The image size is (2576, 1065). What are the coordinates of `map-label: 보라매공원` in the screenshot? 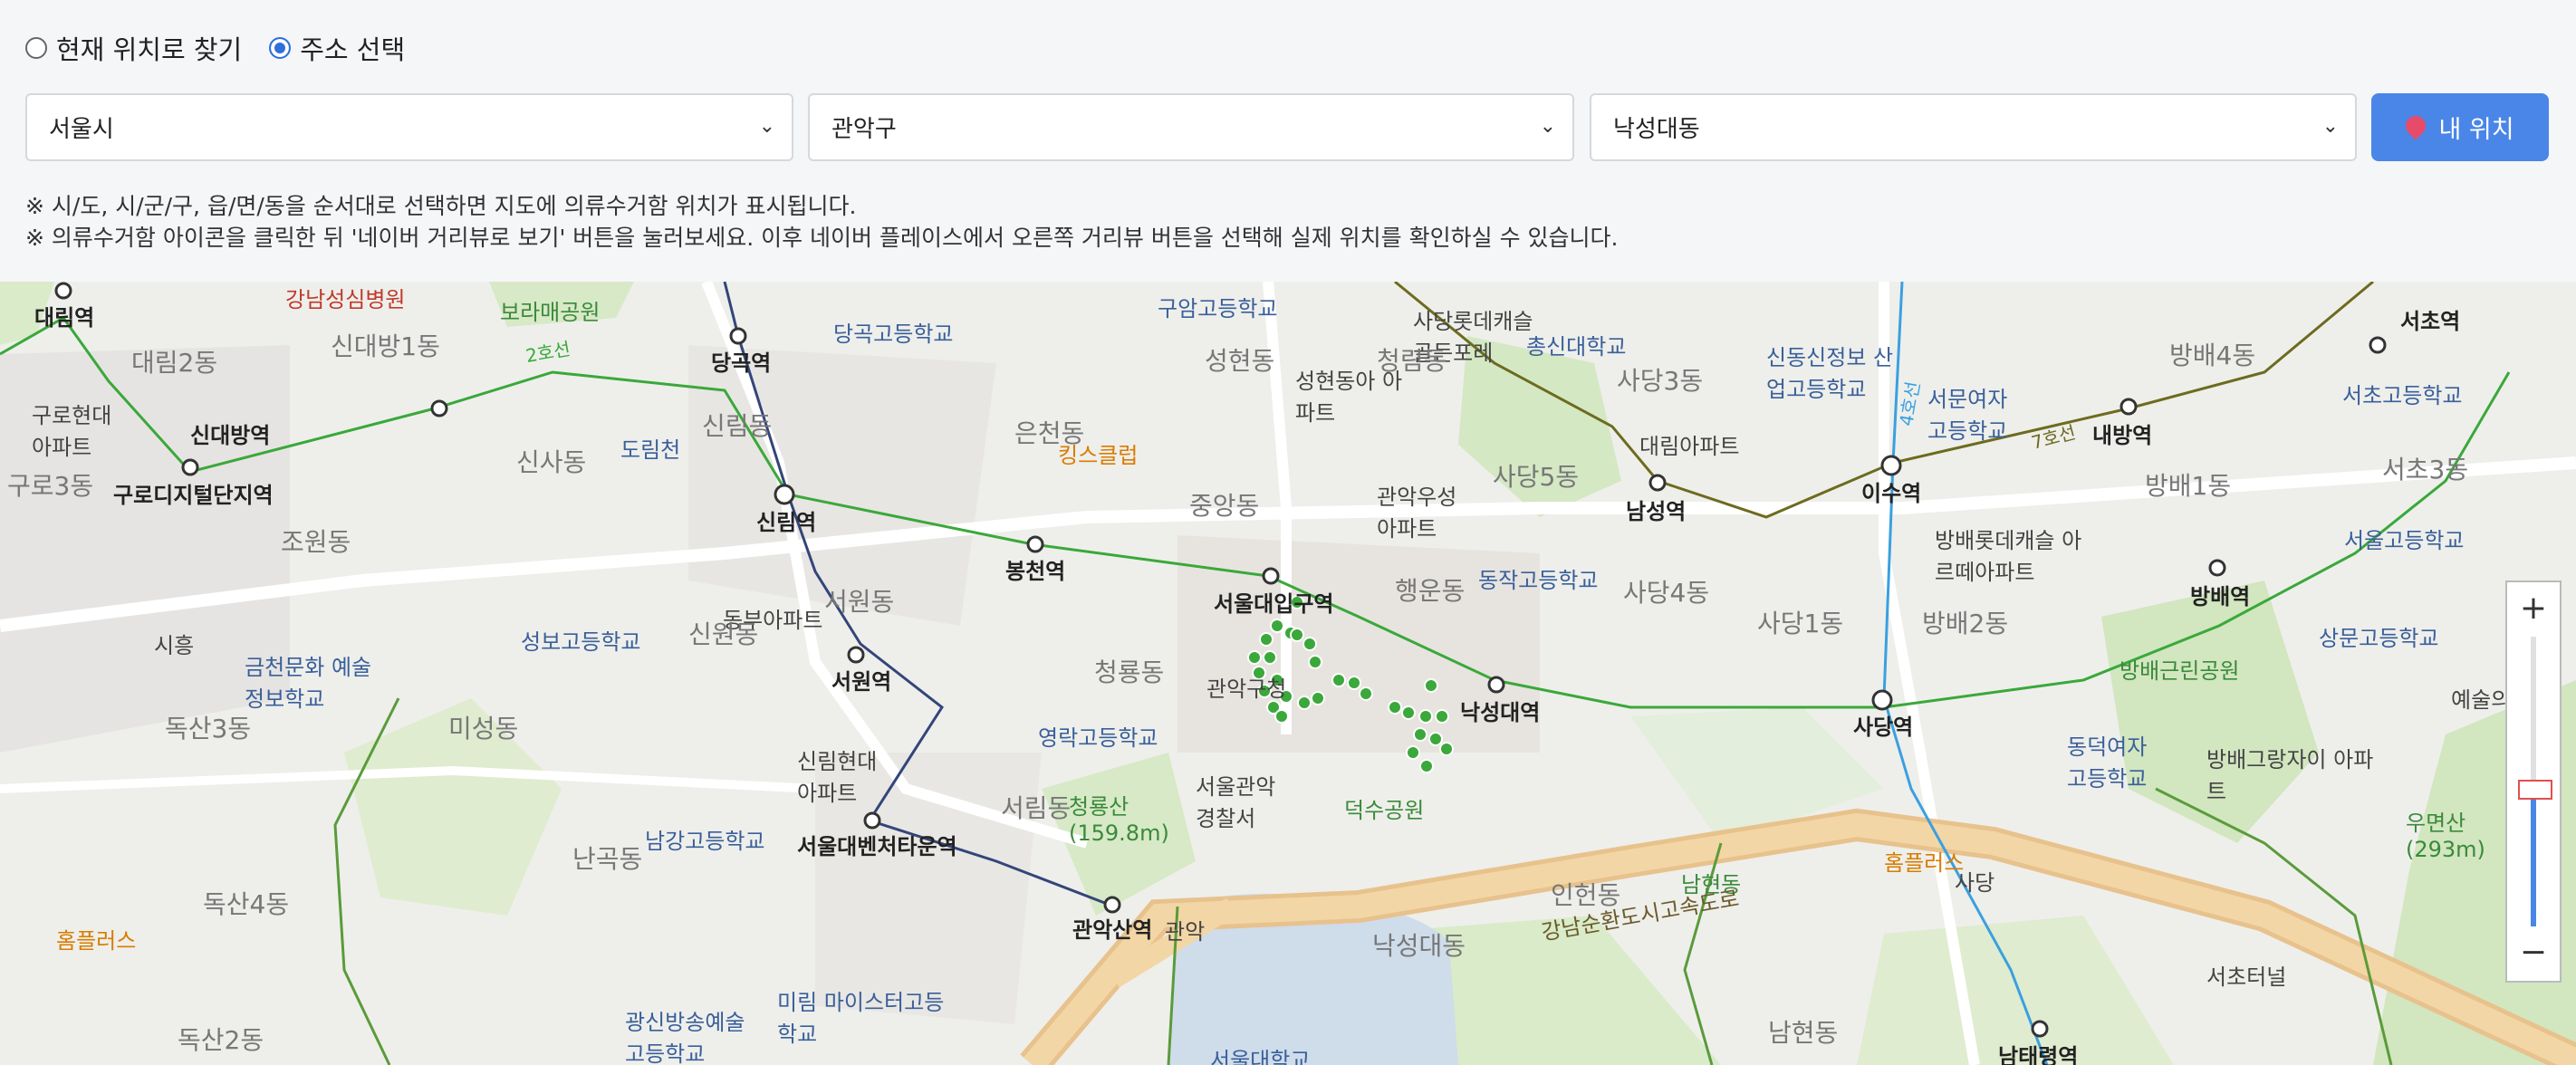 It's located at (550, 313).